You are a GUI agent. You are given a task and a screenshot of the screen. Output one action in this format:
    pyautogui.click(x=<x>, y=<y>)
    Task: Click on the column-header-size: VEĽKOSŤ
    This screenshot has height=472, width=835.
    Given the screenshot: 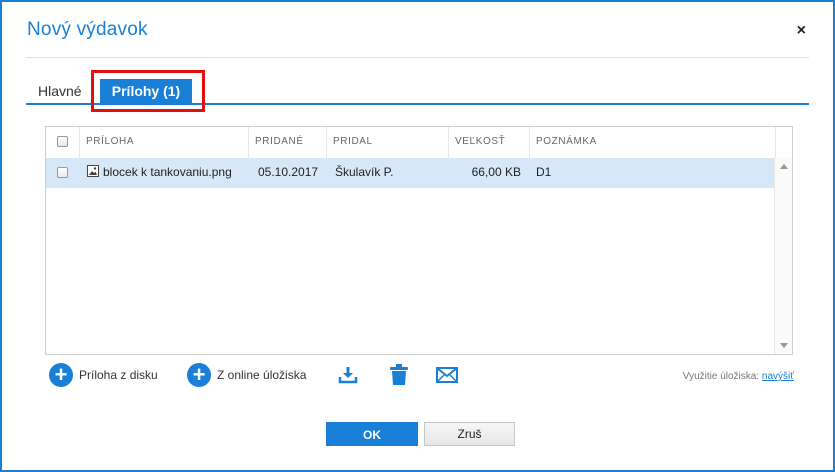 What is the action you would take?
    pyautogui.click(x=489, y=142)
    